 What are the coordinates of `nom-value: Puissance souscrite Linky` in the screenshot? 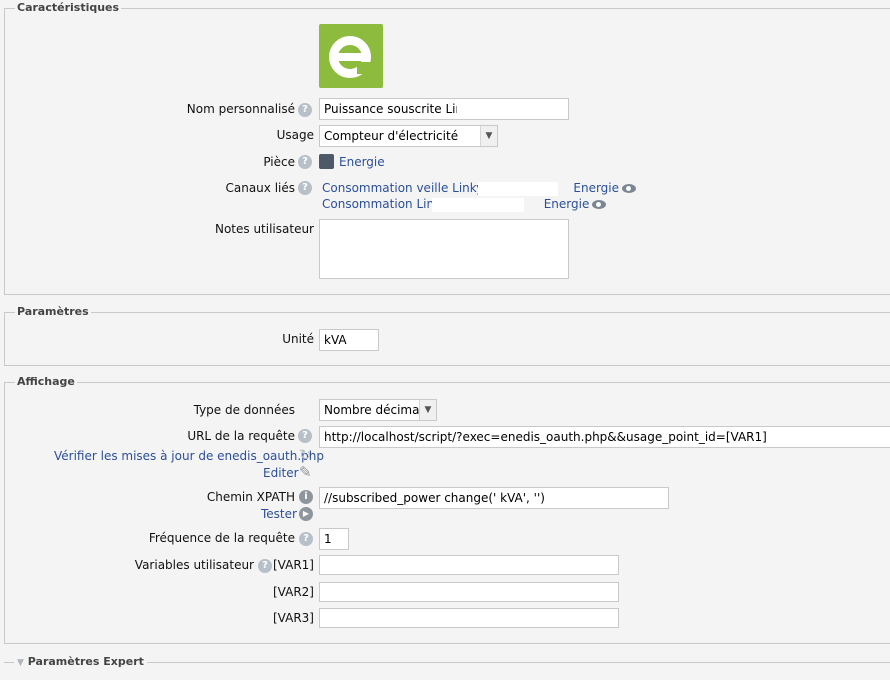 It's located at (400, 109).